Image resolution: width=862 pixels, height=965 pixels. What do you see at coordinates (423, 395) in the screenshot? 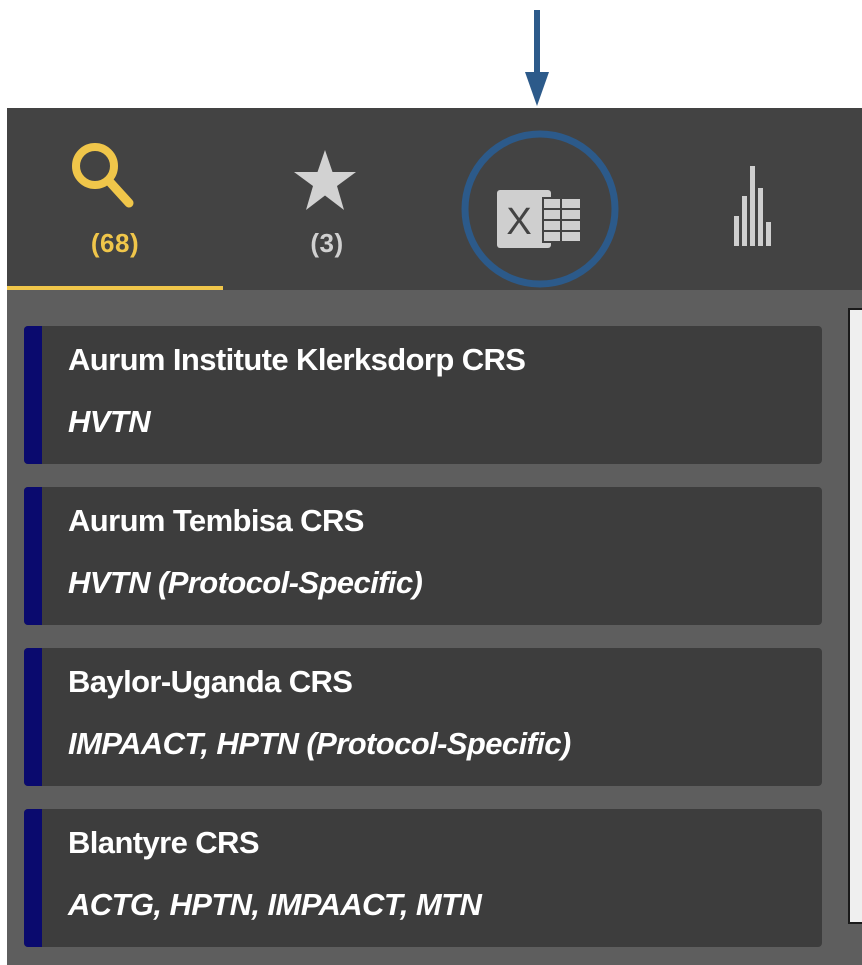
I see `list-item: Aurum Institute Klerksdorp CRS HVTN` at bounding box center [423, 395].